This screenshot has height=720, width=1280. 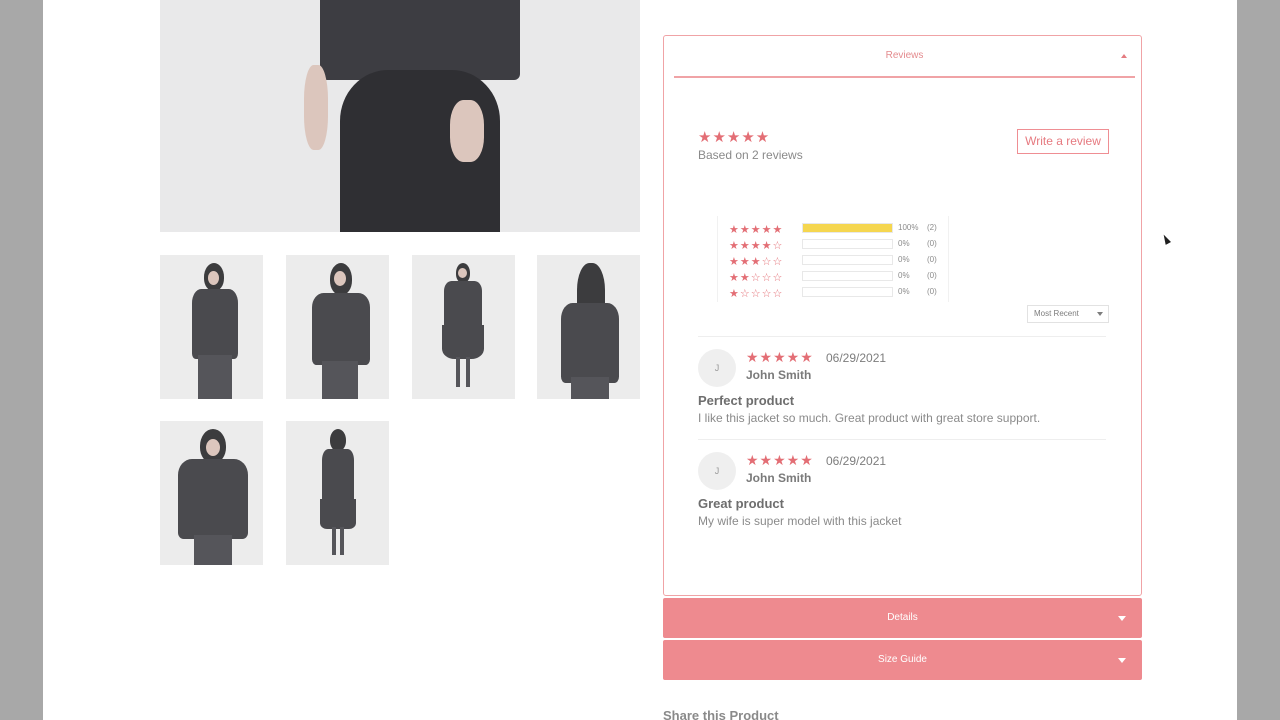 I want to click on based-on-text: Based on 2 reviews, so click(x=750, y=155).